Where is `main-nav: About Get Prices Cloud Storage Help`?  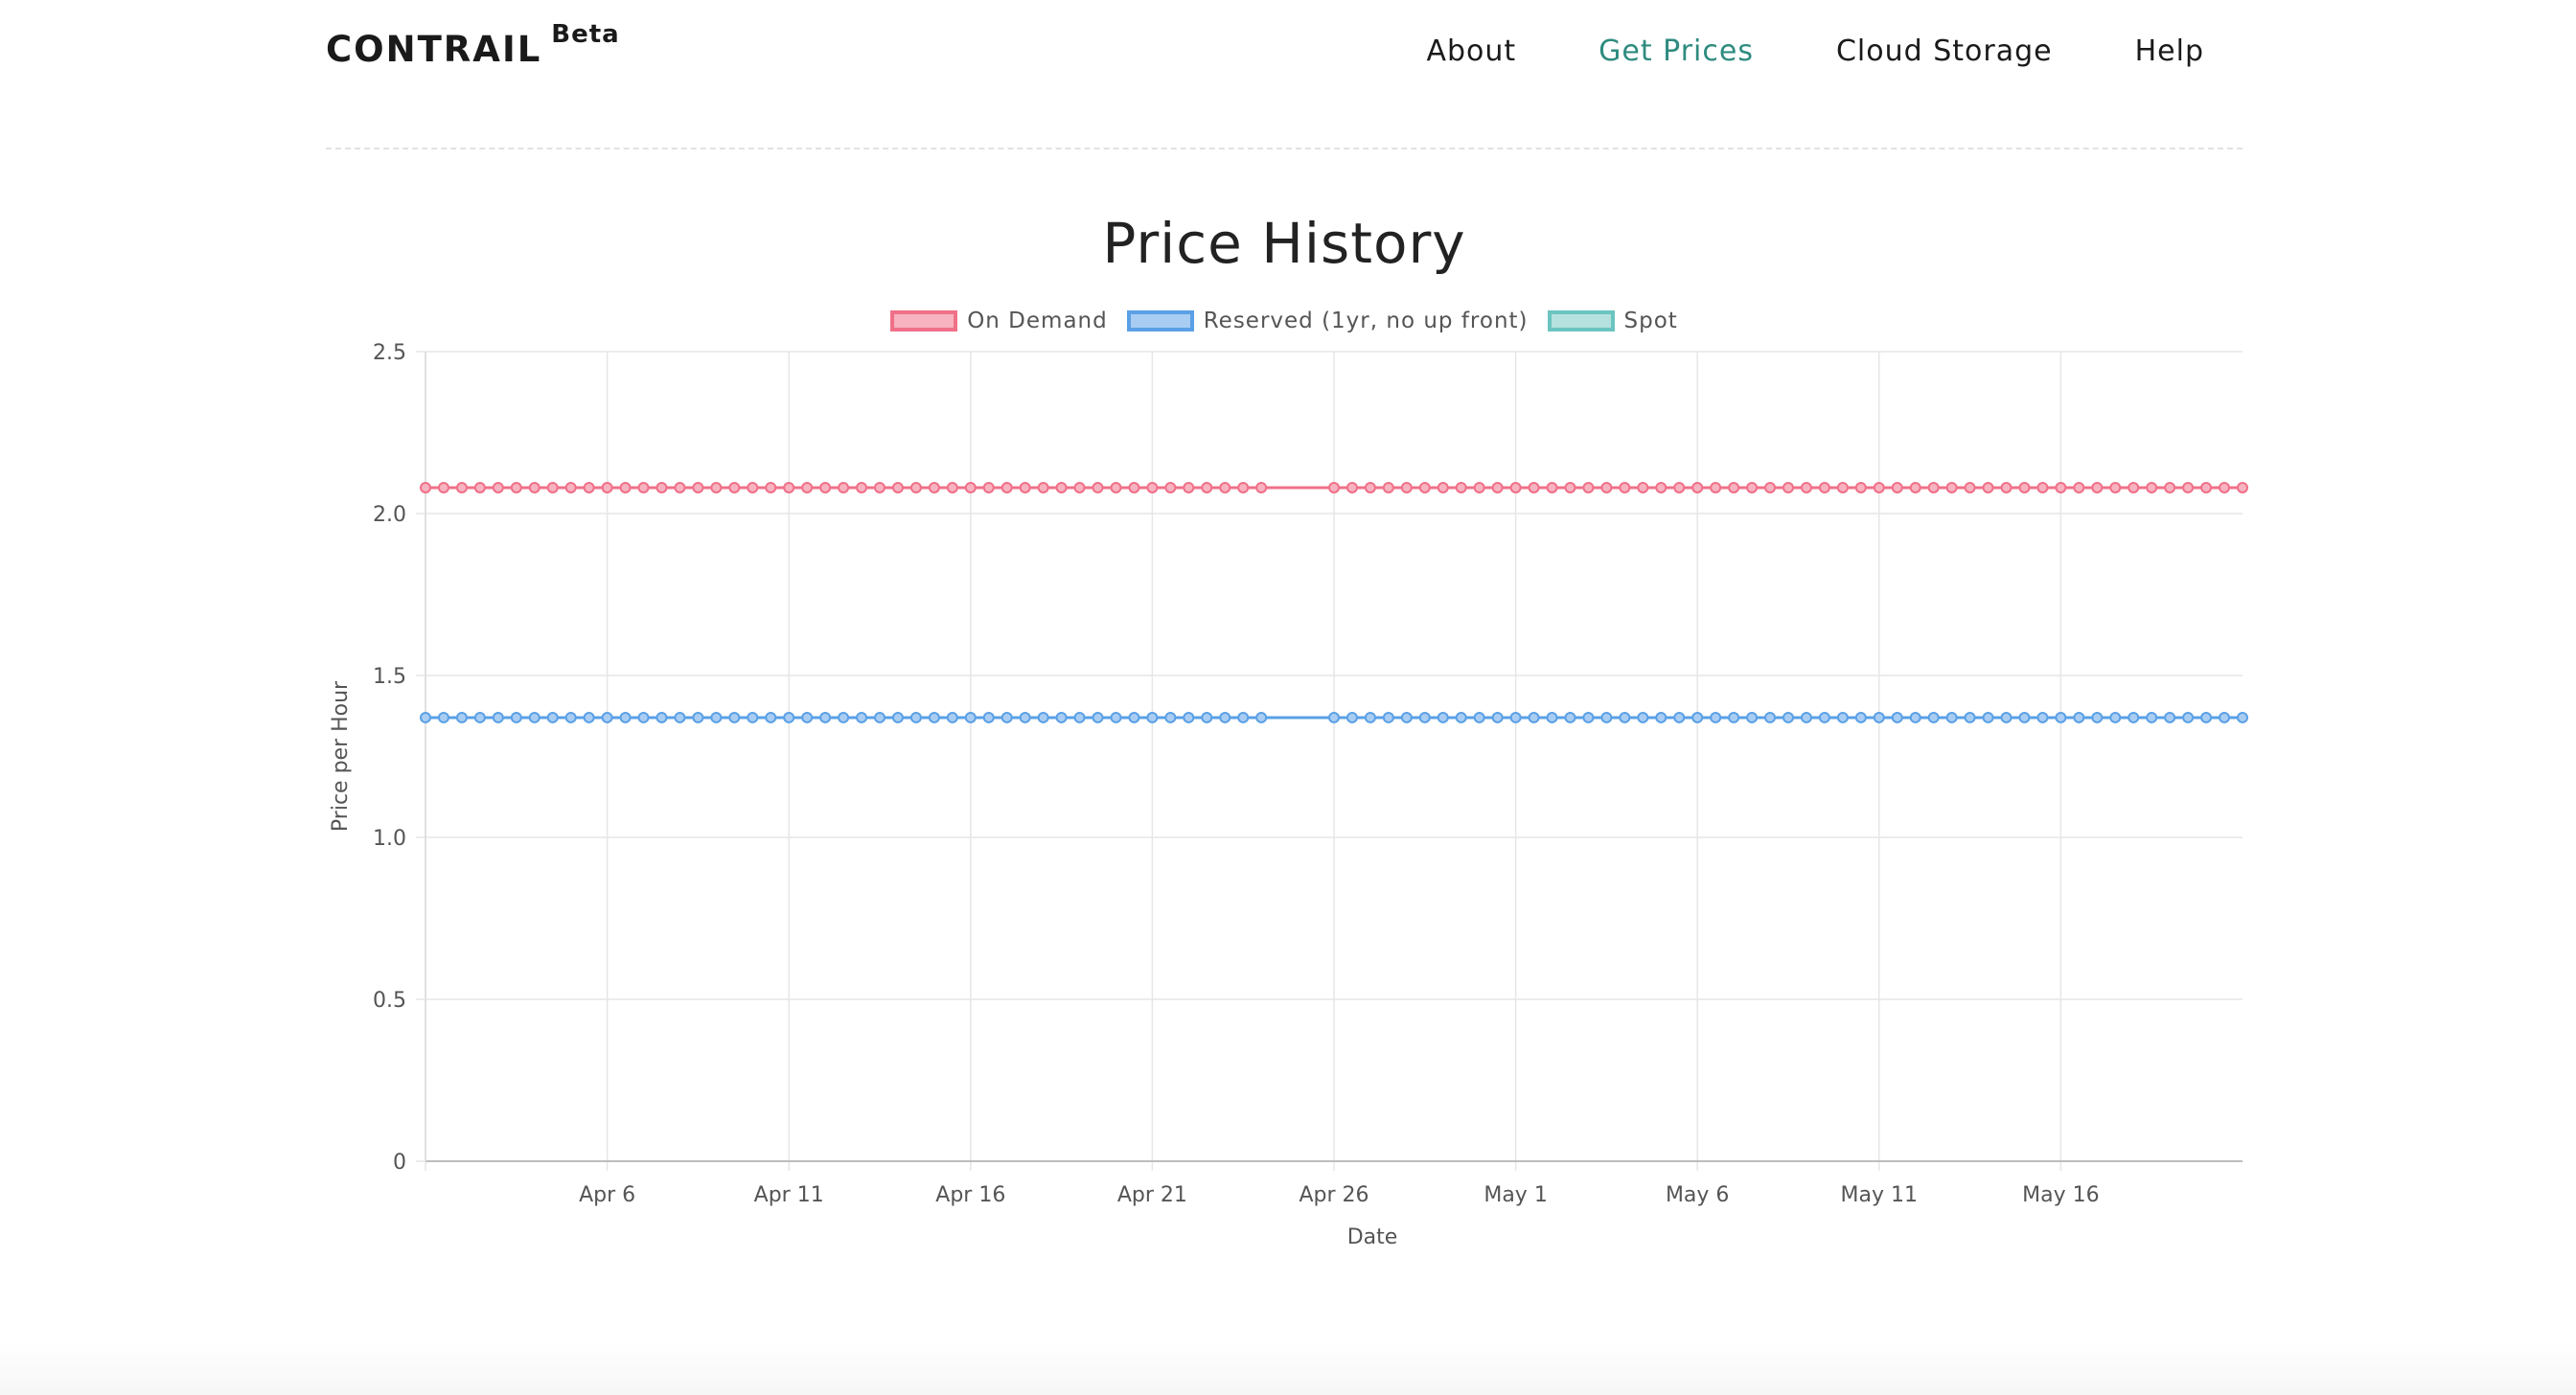 main-nav: About Get Prices Cloud Storage Help is located at coordinates (1774, 51).